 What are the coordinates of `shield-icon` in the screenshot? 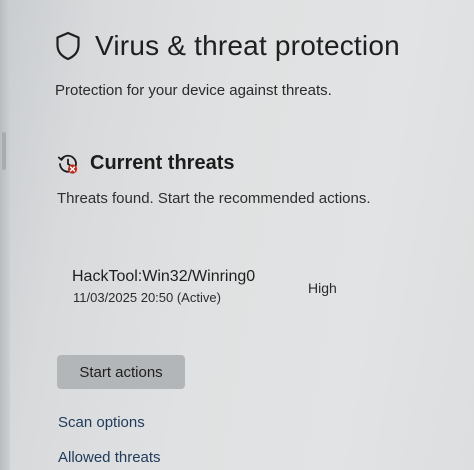 It's located at (68, 46).